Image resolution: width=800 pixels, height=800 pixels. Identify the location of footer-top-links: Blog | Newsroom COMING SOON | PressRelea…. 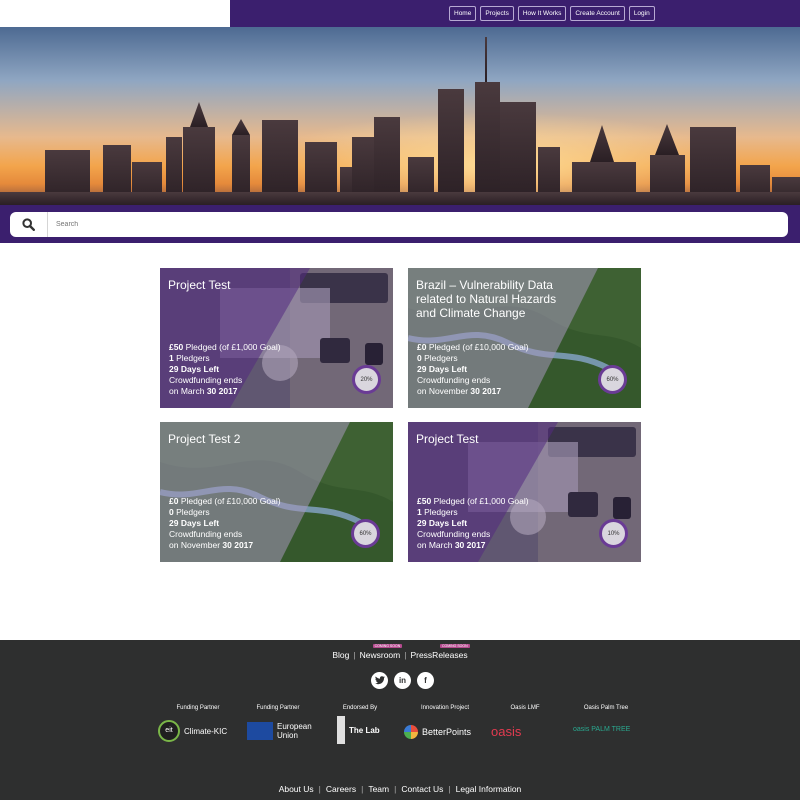
(400, 652).